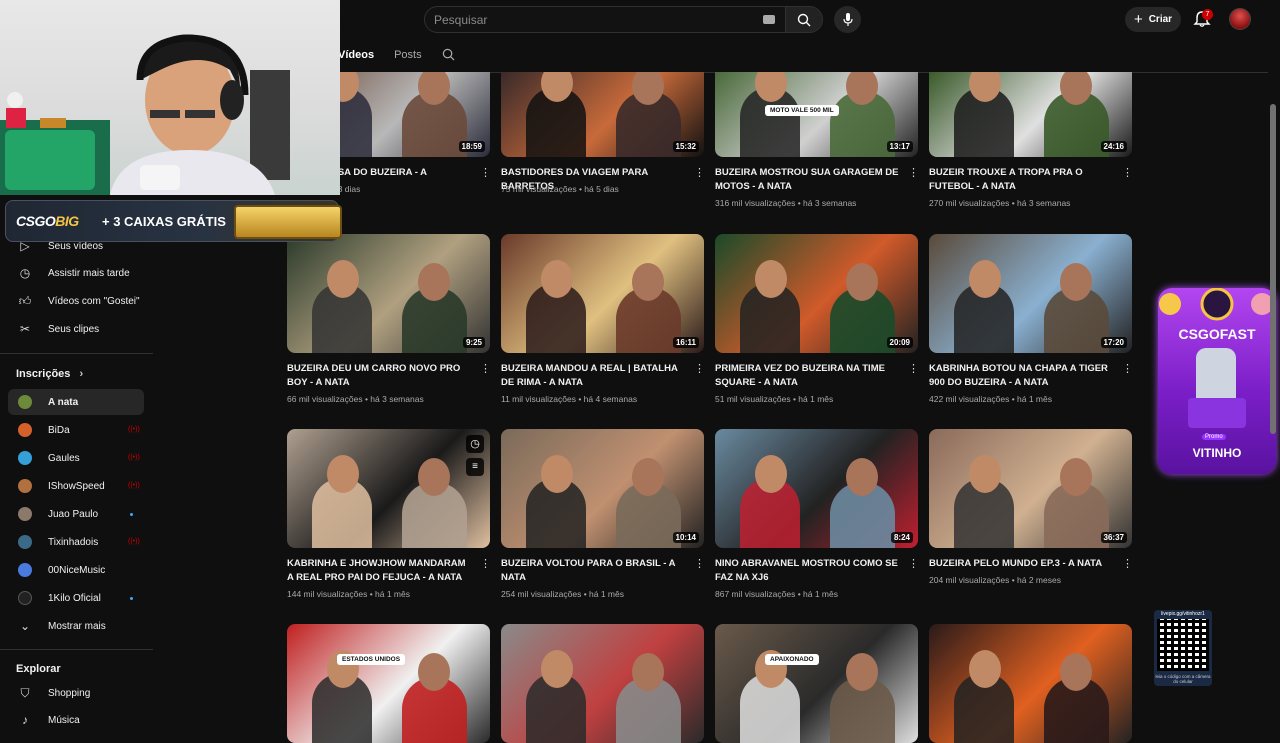 The image size is (1280, 743). Describe the element at coordinates (1021, 564) in the screenshot. I see `video-title: BUZEIRA PELO MUNDO EP.3 - A NATA` at that location.